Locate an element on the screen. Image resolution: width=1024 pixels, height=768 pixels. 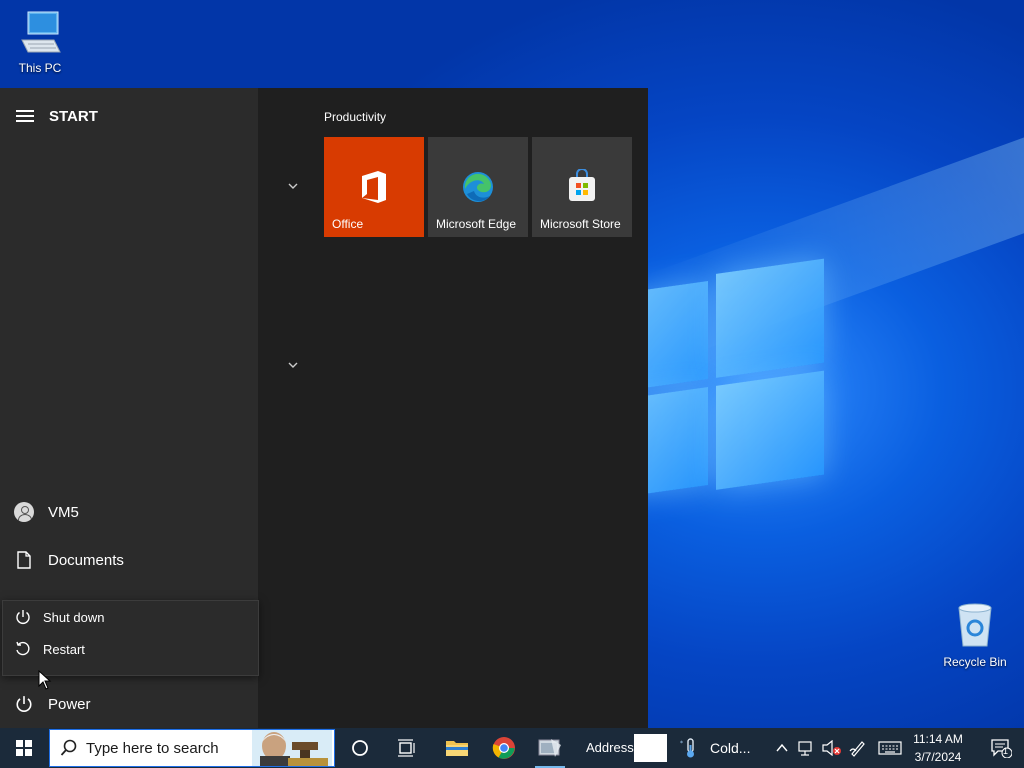
search-highlight-illustration is located at coordinates (292, 748).